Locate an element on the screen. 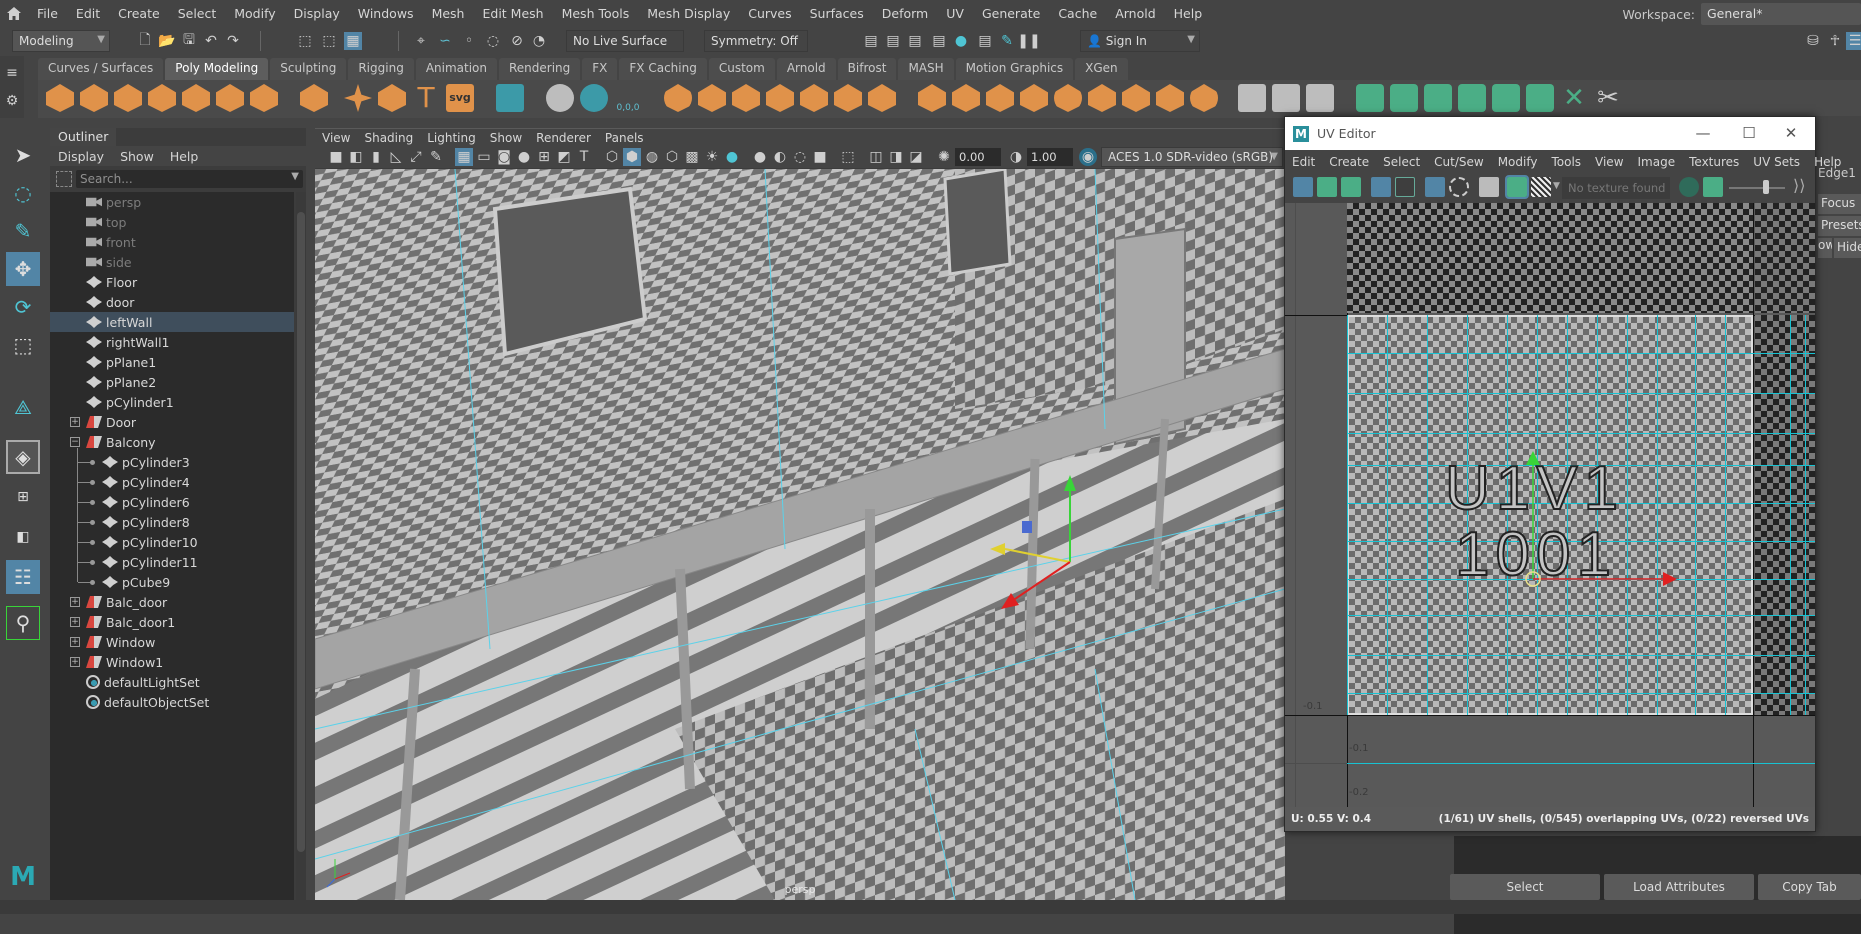 This screenshot has height=934, width=1861. outliner-item-top: top is located at coordinates (172, 222).